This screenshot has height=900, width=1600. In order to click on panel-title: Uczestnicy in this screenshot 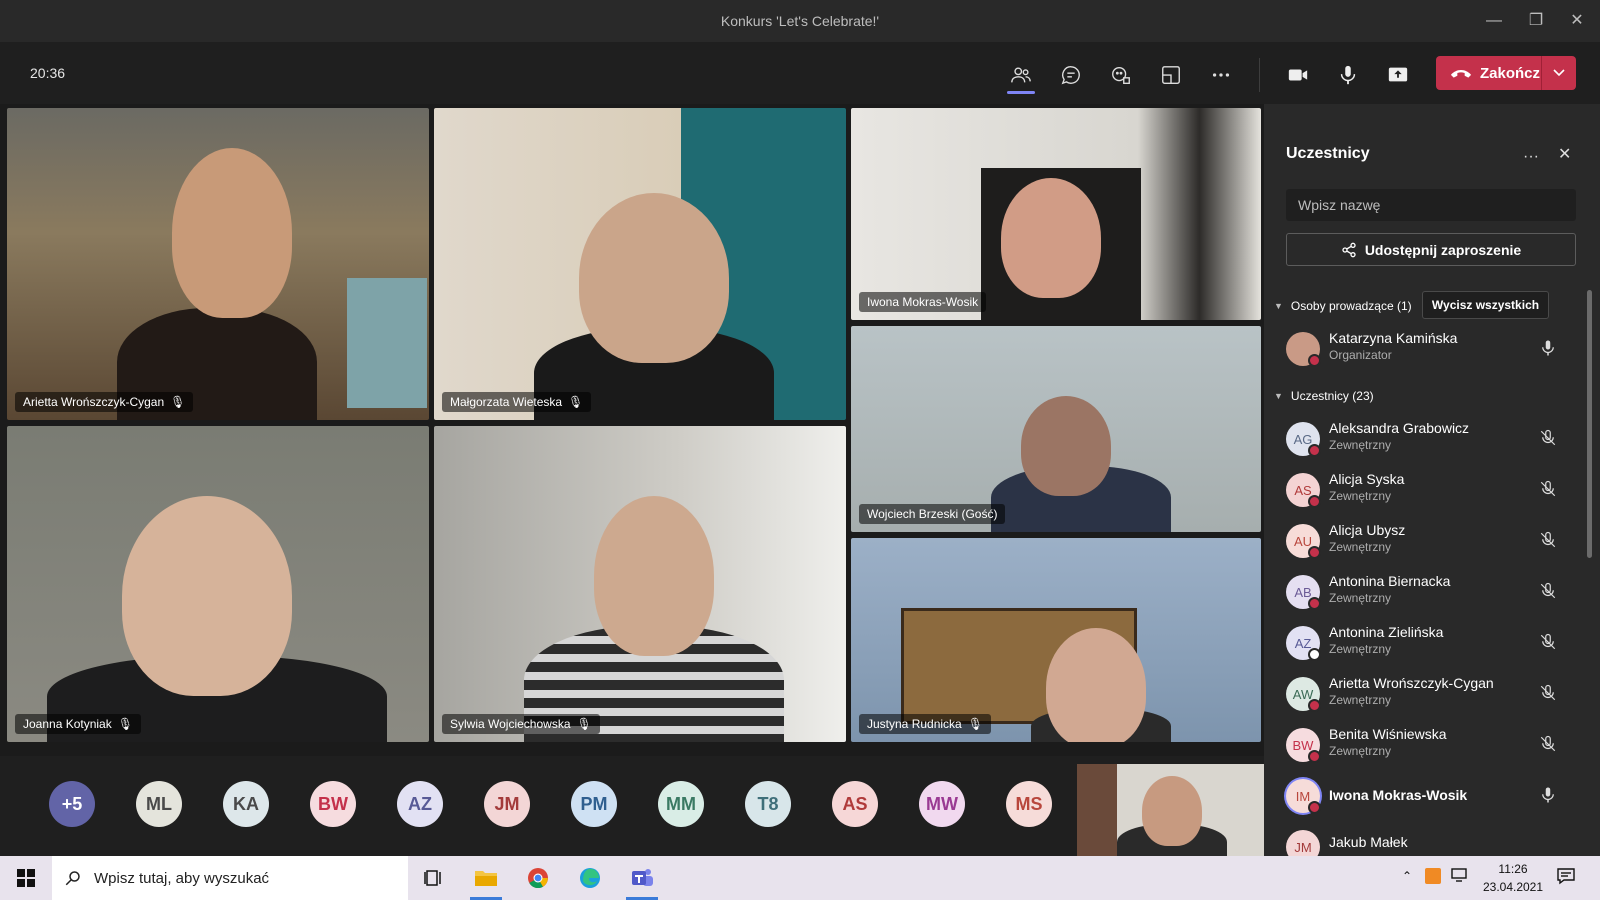, I will do `click(1328, 153)`.